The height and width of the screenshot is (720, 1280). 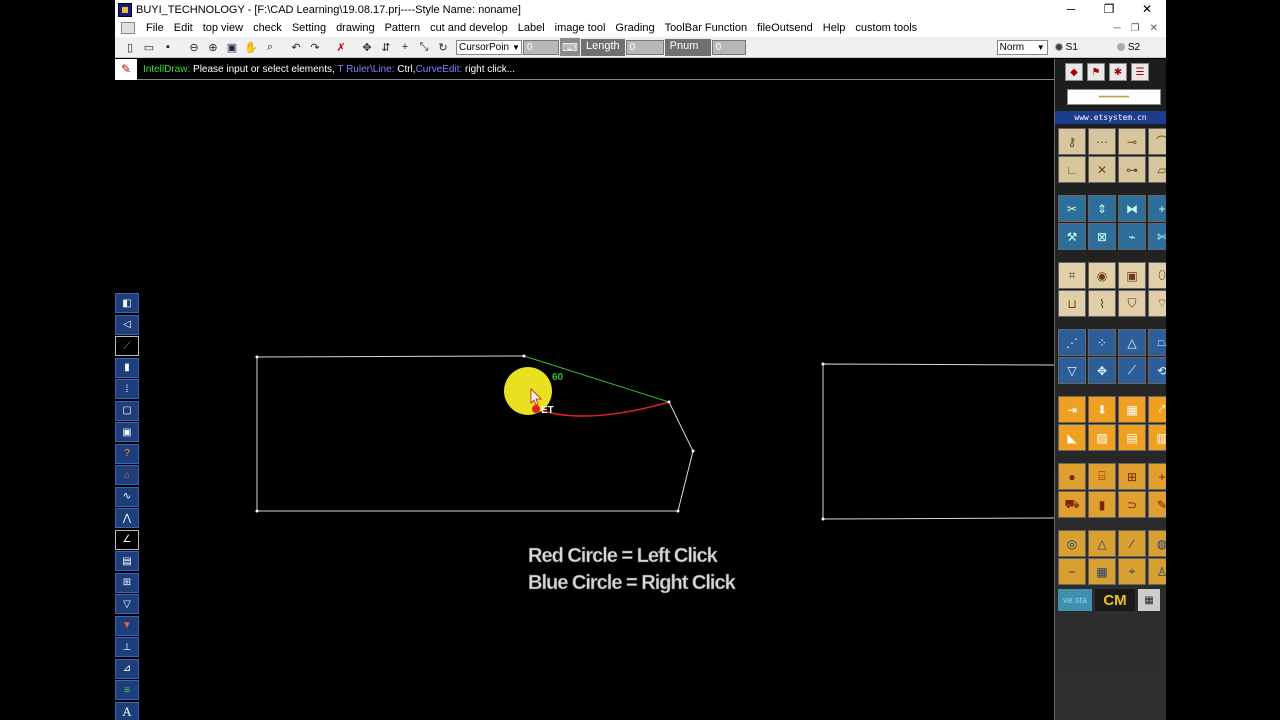 What do you see at coordinates (1147, 9) in the screenshot?
I see `close-button: ✕` at bounding box center [1147, 9].